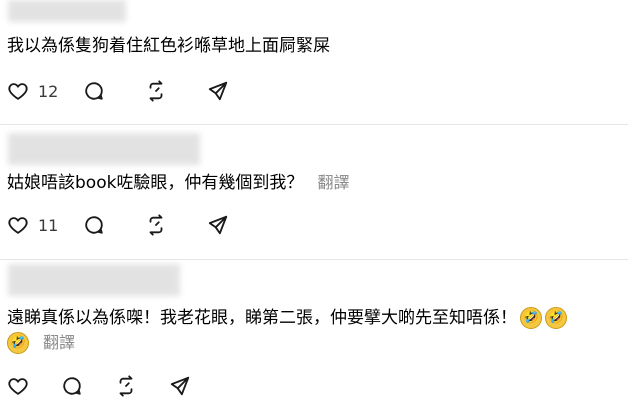 The height and width of the screenshot is (415, 628). Describe the element at coordinates (48, 91) in the screenshot. I see `like-count: 12` at that location.